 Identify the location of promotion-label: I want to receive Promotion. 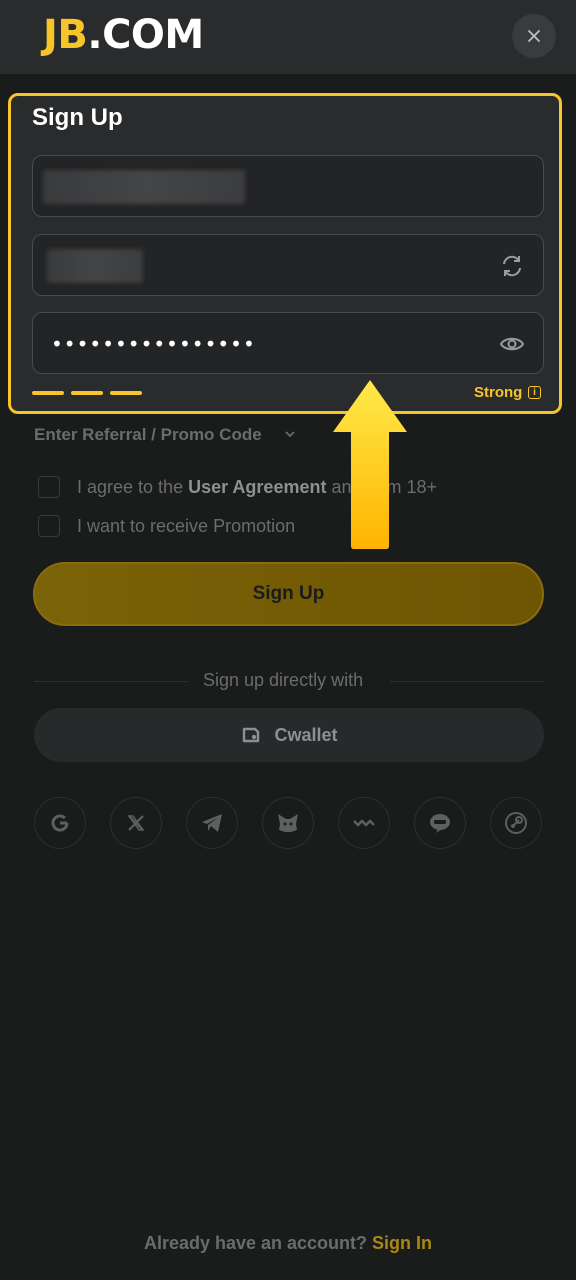
(186, 526).